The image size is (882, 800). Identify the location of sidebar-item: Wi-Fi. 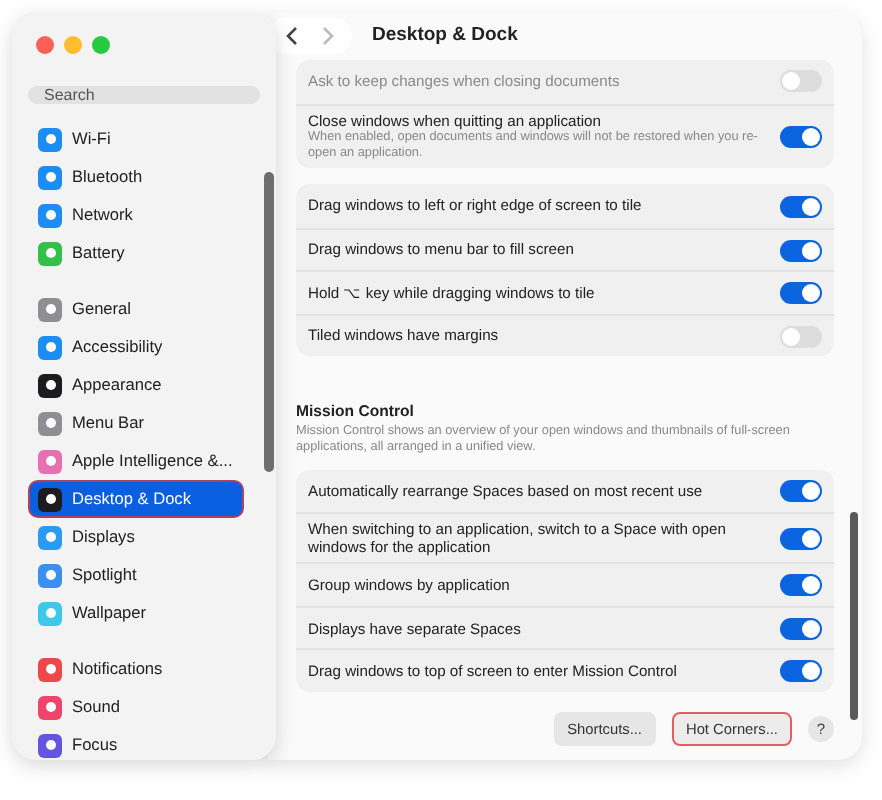
(136, 139).